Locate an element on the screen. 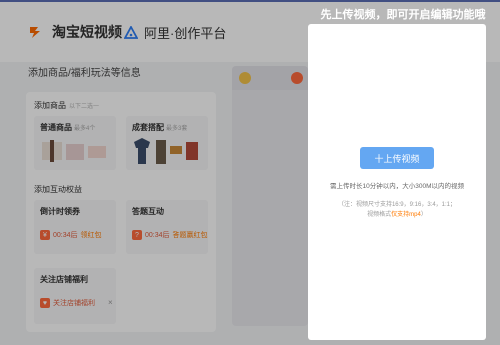 This screenshot has width=500, height=345. upload-tip-title: 先上传视频，即可开启编辑功能哦 is located at coordinates (403, 15).